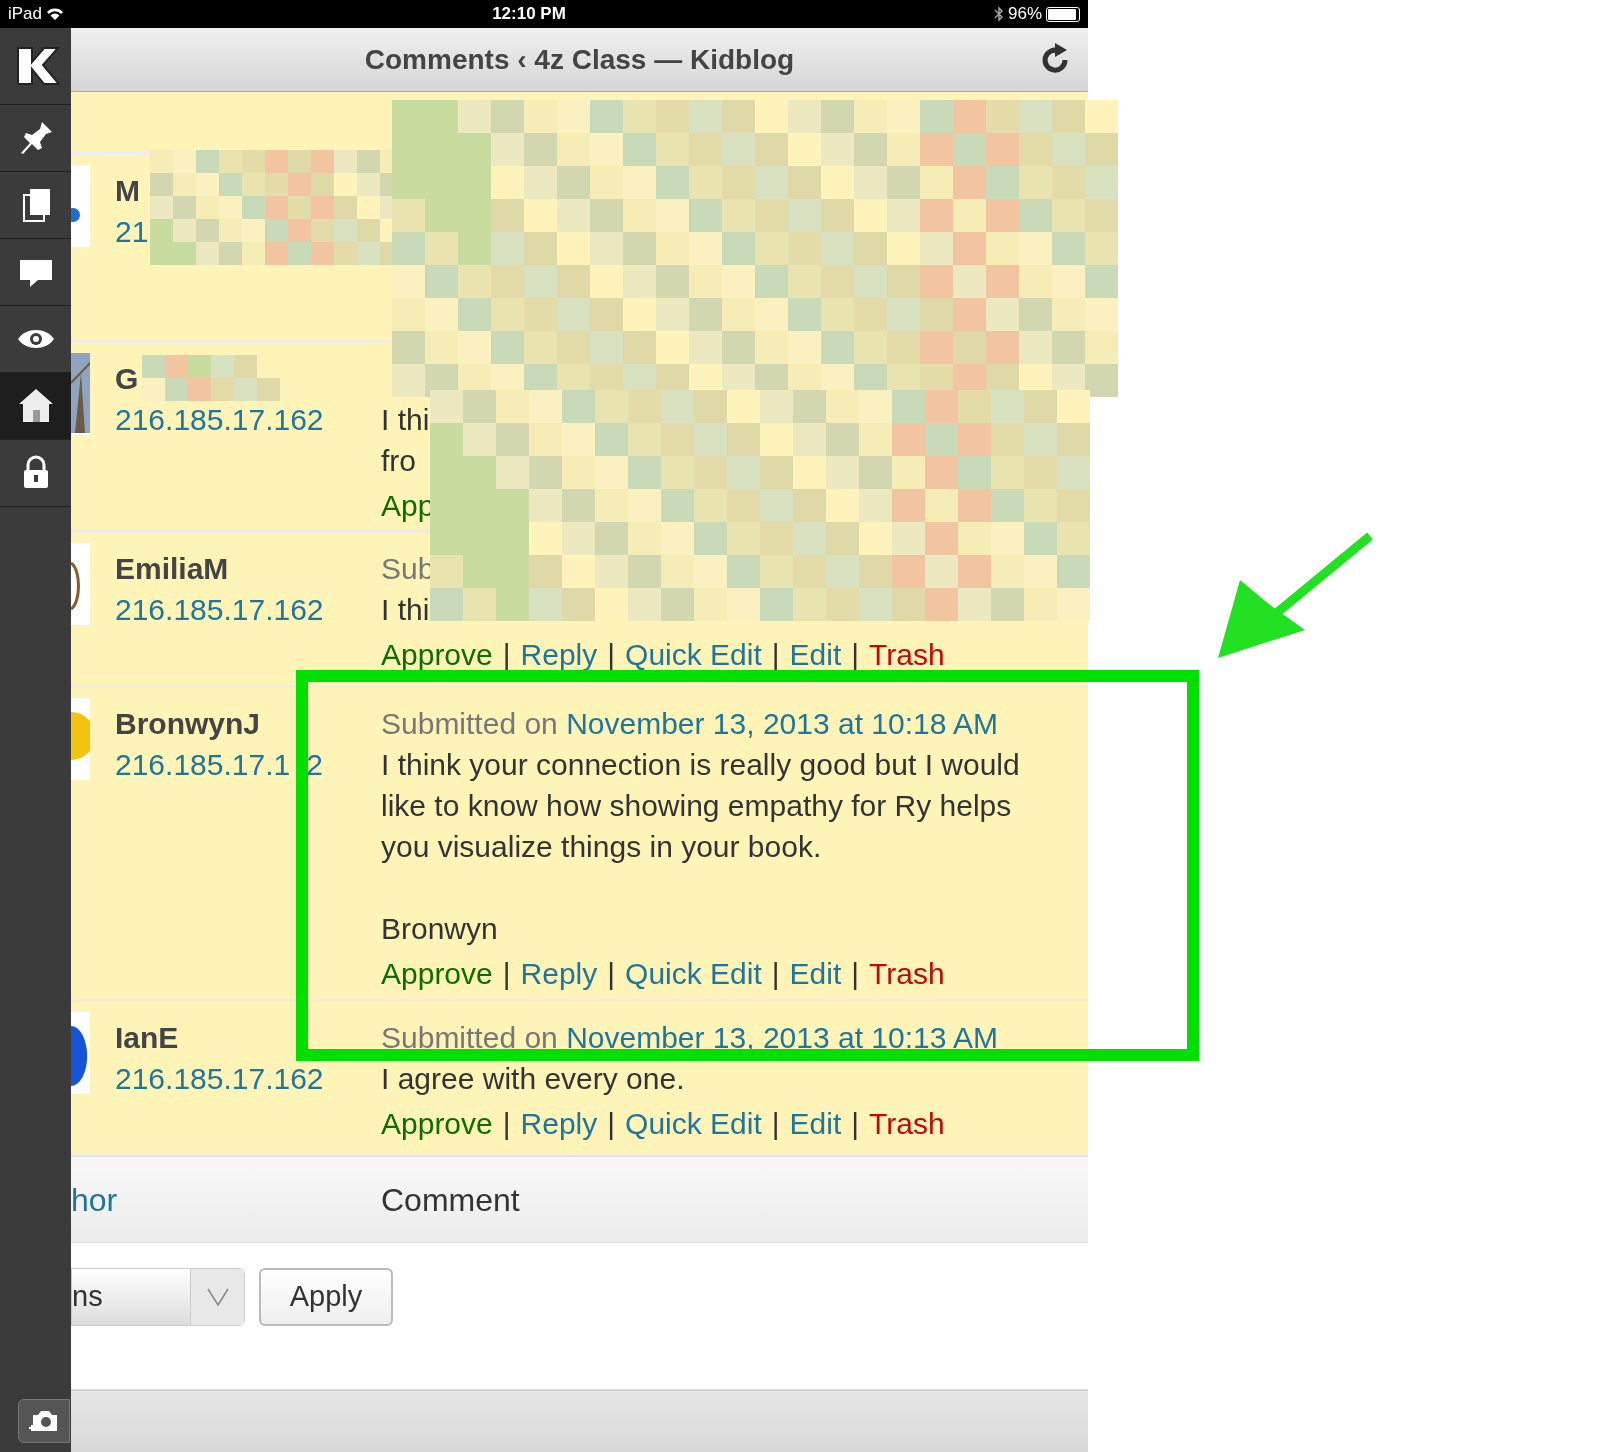  I want to click on device-label: iPad, so click(25, 14).